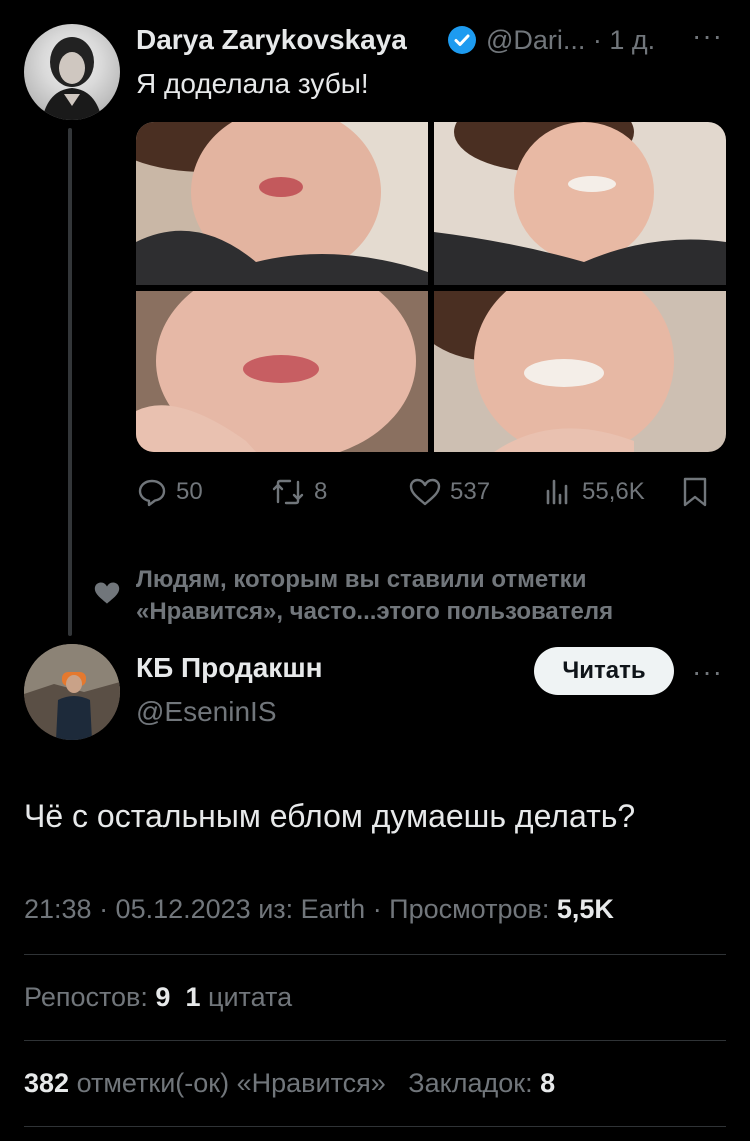 The height and width of the screenshot is (1141, 750). Describe the element at coordinates (169, 492) in the screenshot. I see `reply-button: 50` at that location.